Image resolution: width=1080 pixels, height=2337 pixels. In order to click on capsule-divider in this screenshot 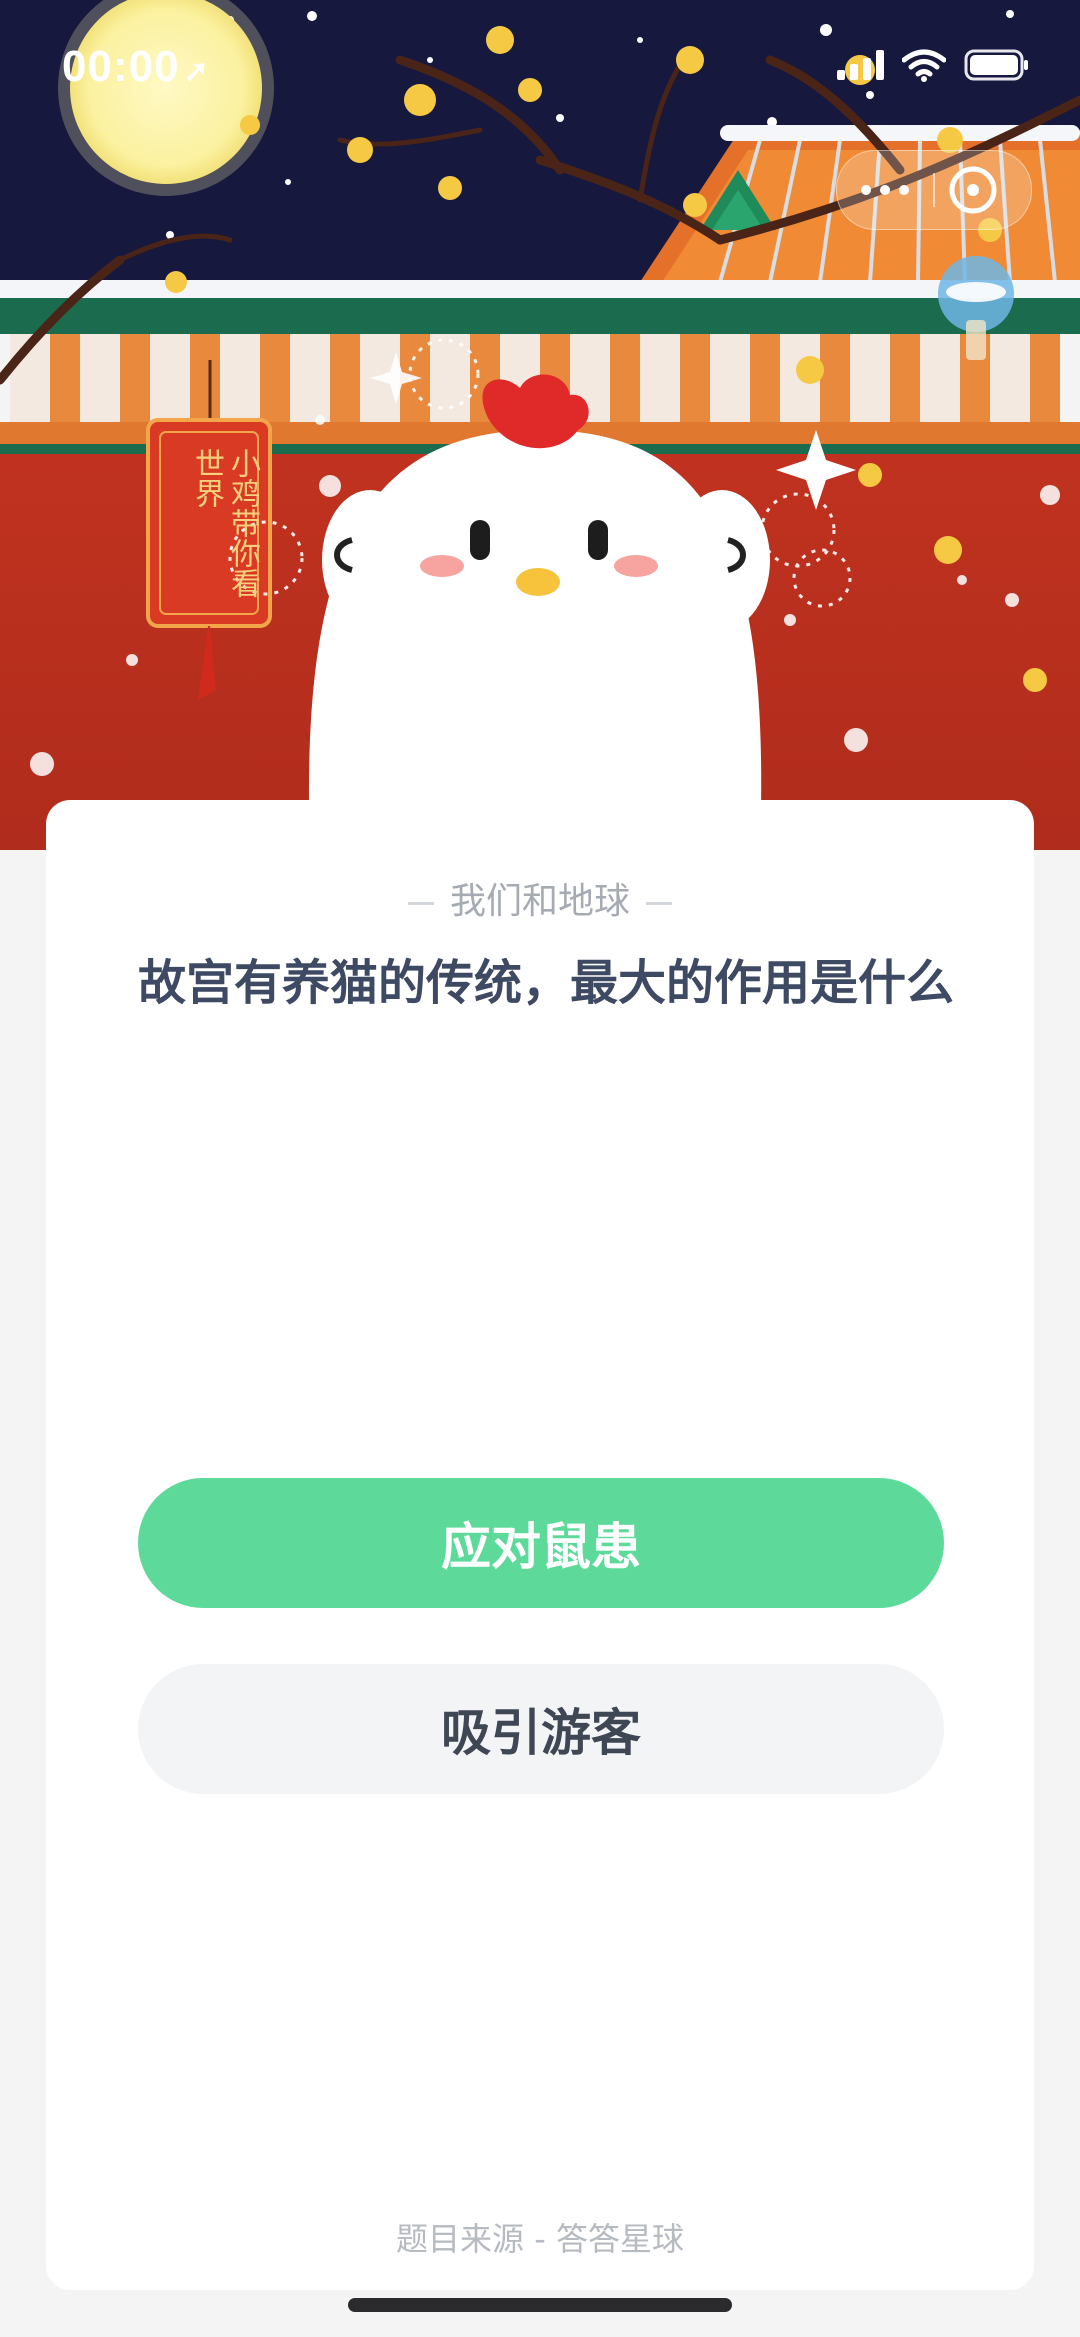, I will do `click(934, 190)`.